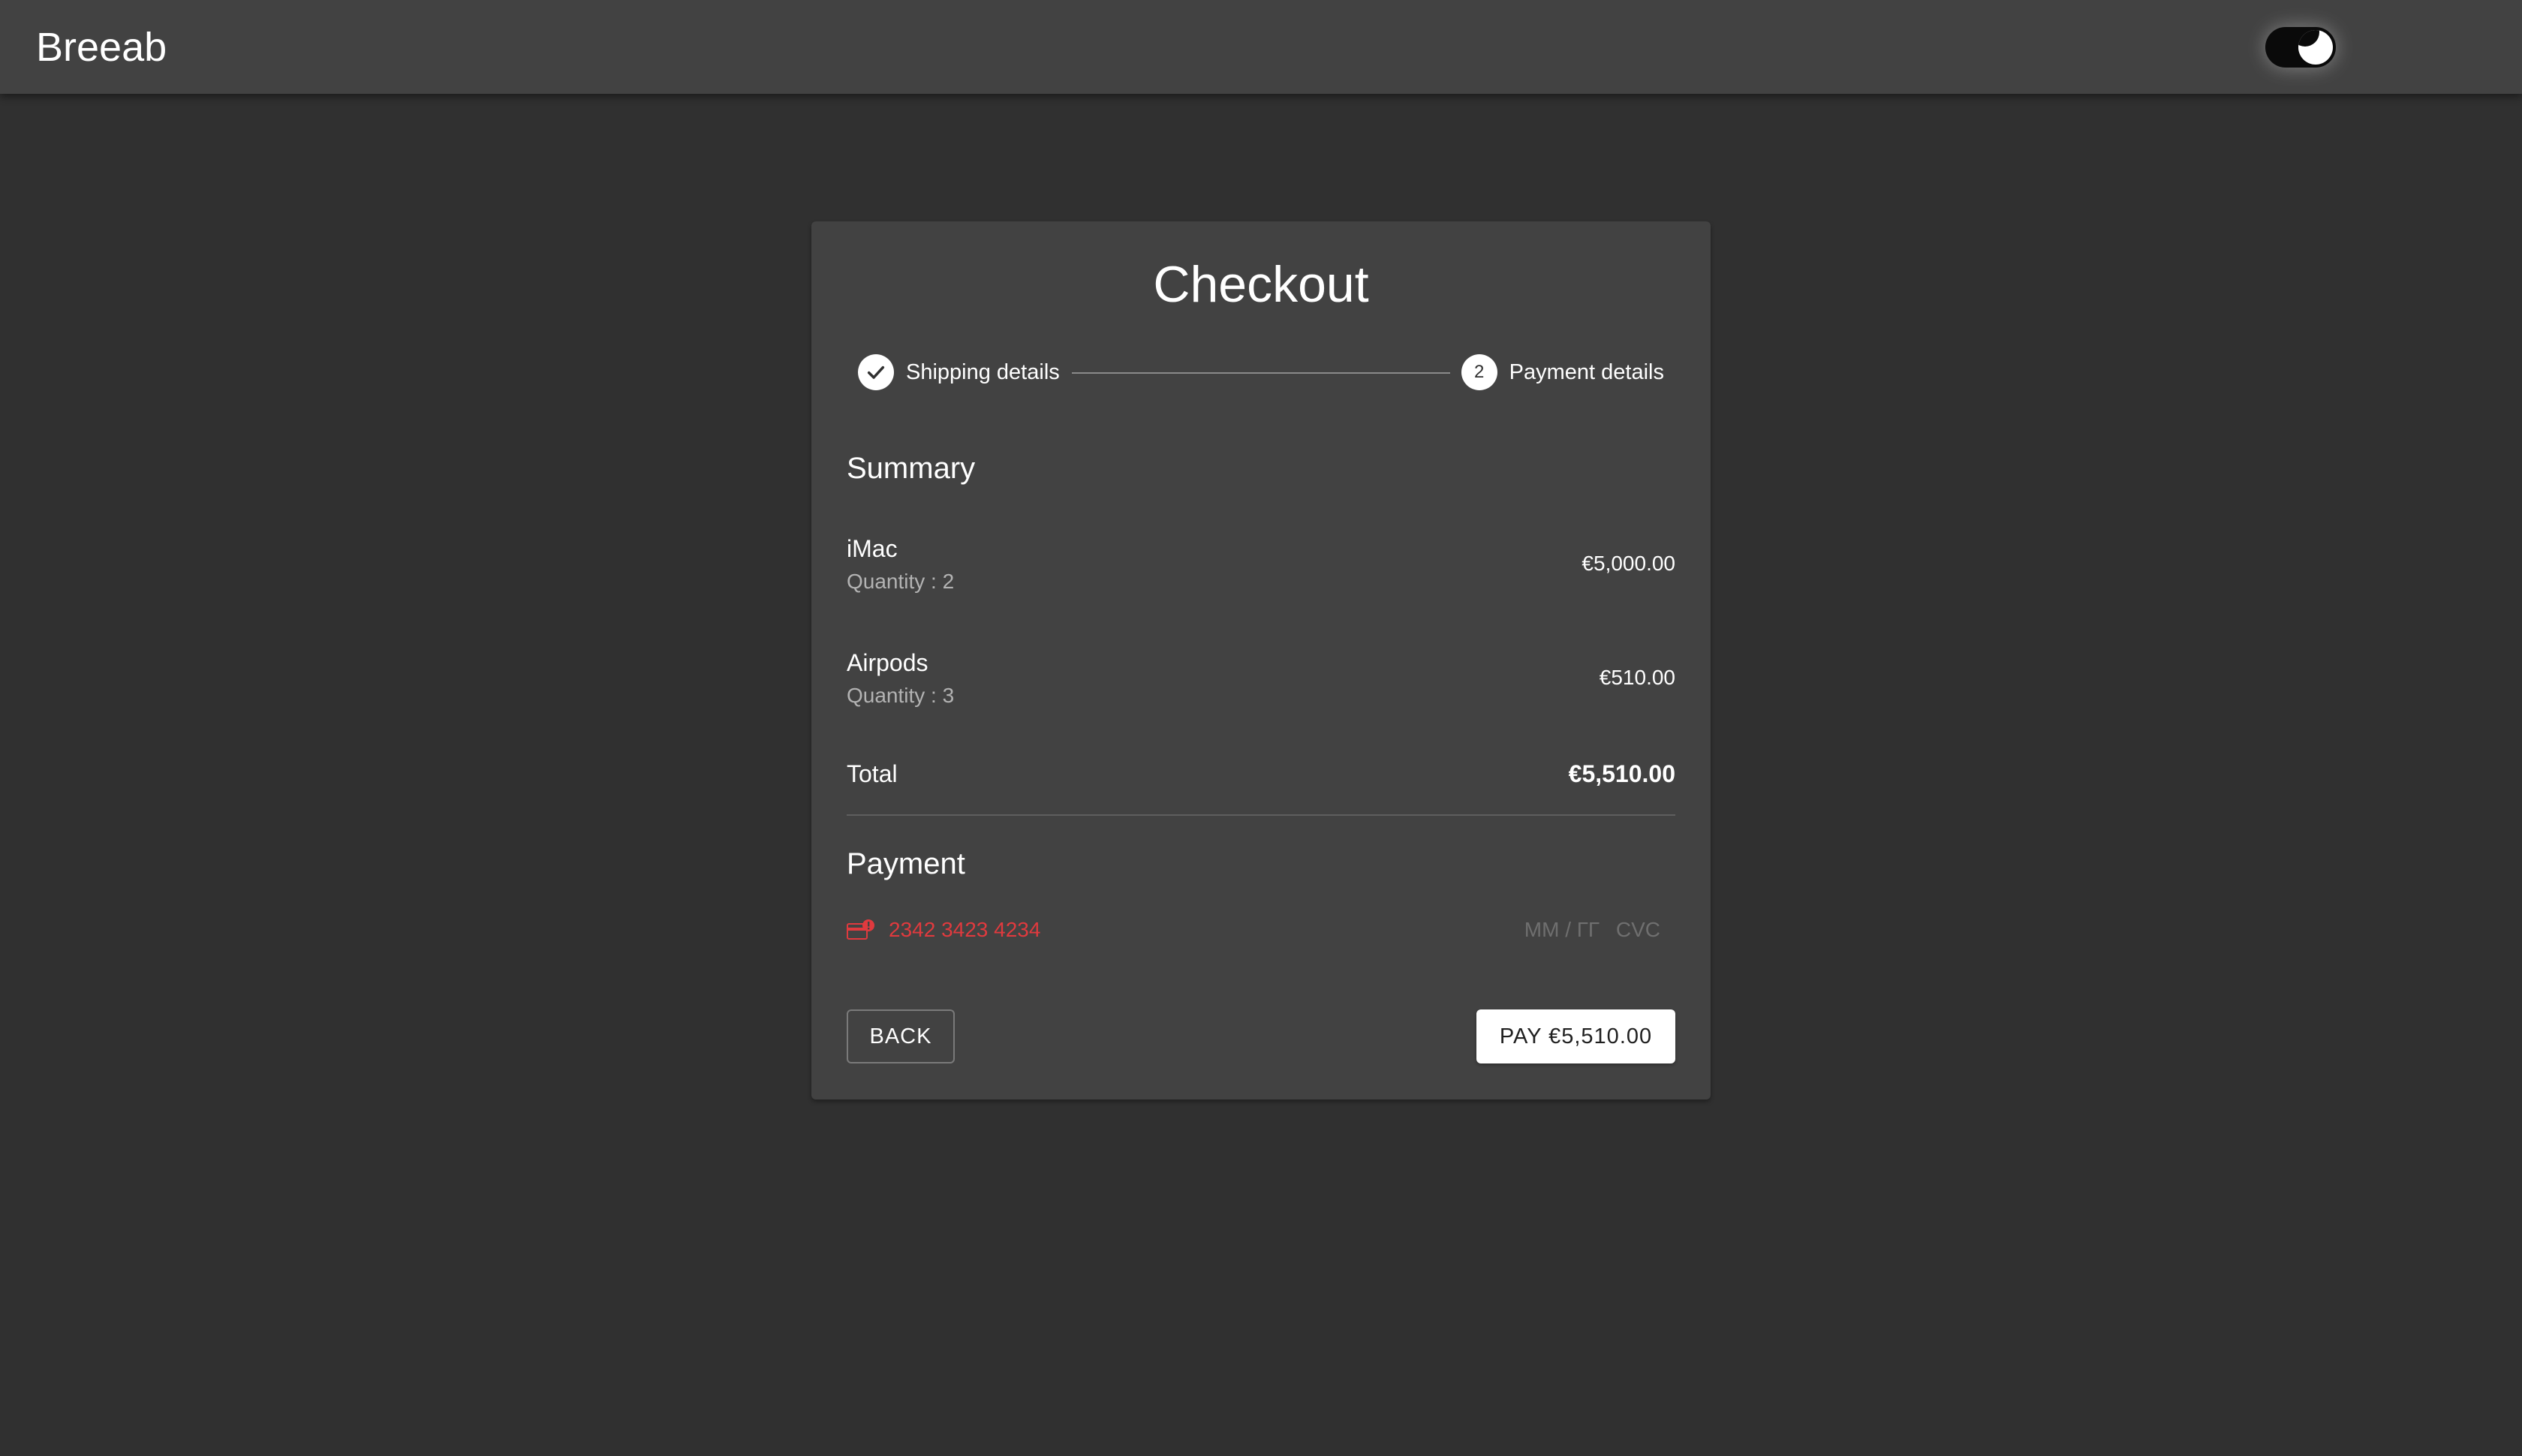  Describe the element at coordinates (1261, 284) in the screenshot. I see `page-title: Checkout` at that location.